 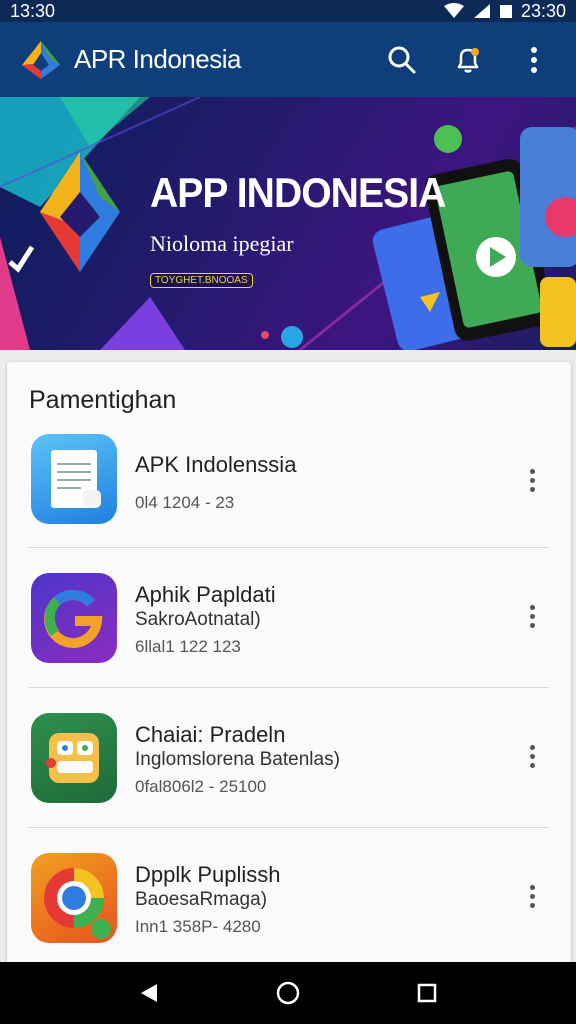 I want to click on app-title: APR Indonesia, so click(x=157, y=59).